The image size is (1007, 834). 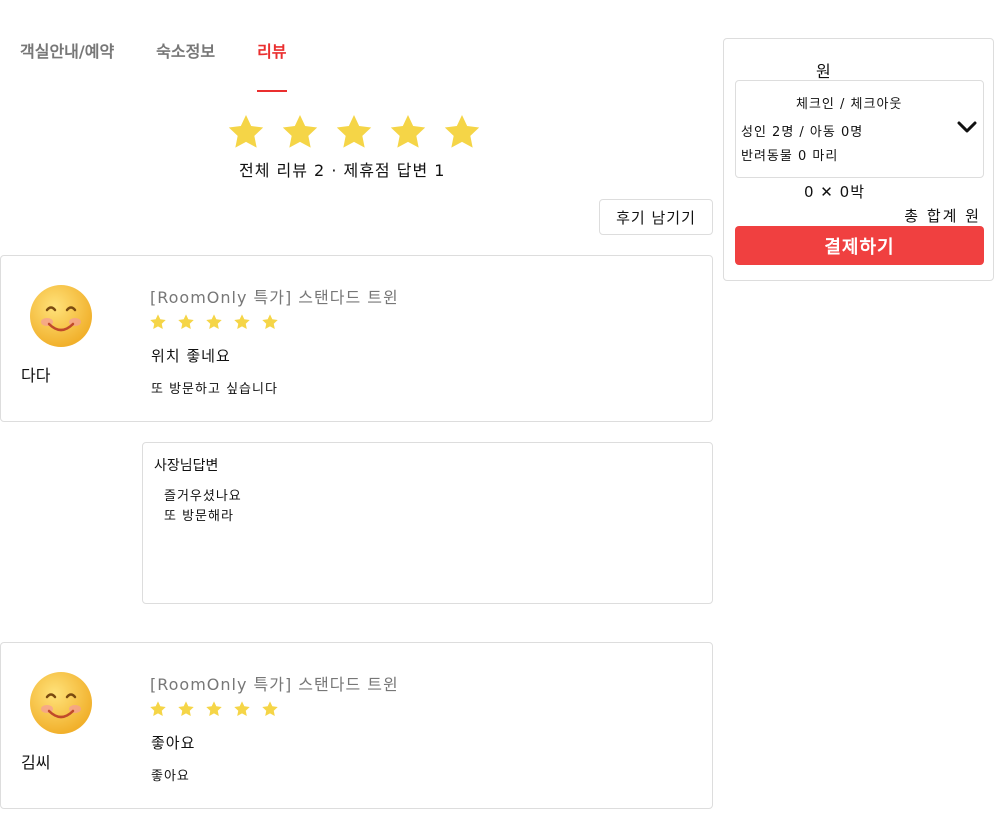 I want to click on booking-options-dropdown: 체크인 / 체크아웃 성인 2명 / 아동 0명 반려동물 0 마리, so click(x=859, y=129).